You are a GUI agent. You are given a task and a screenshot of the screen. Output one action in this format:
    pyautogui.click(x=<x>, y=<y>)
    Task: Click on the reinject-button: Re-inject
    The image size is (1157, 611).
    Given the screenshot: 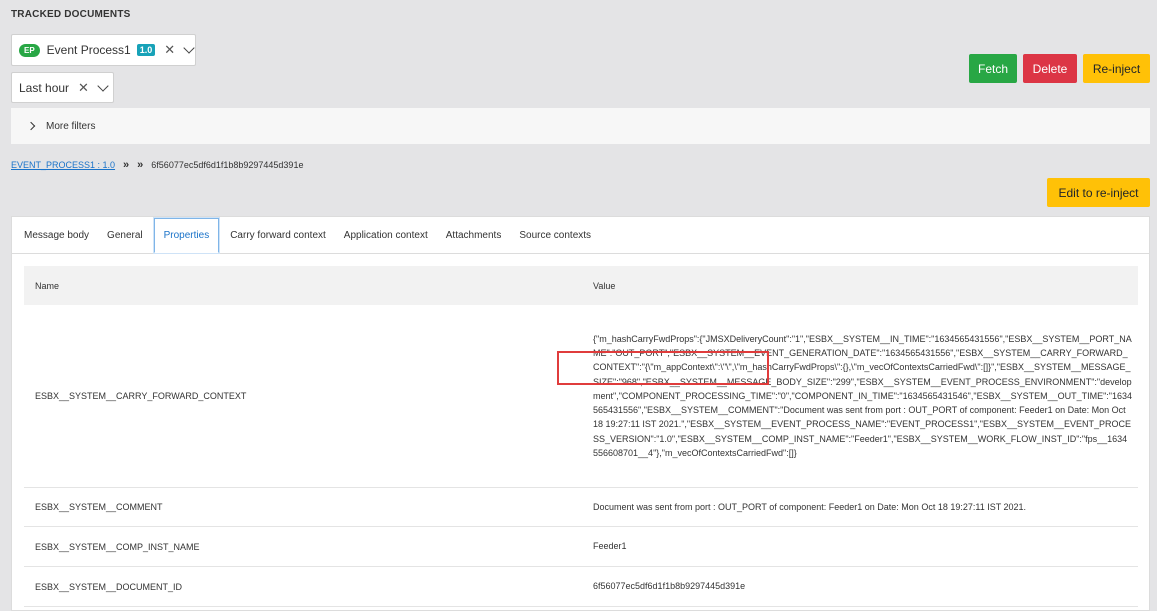 What is the action you would take?
    pyautogui.click(x=1116, y=68)
    